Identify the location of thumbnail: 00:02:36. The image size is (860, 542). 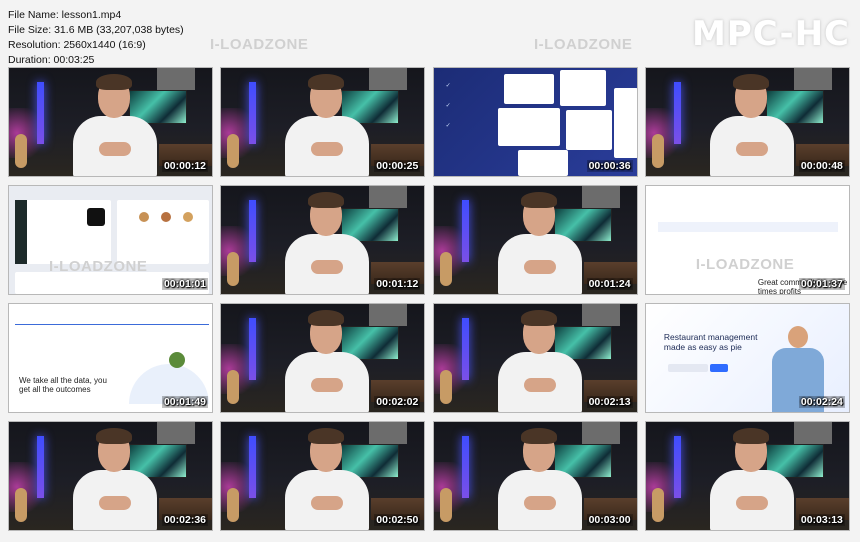
(110, 476).